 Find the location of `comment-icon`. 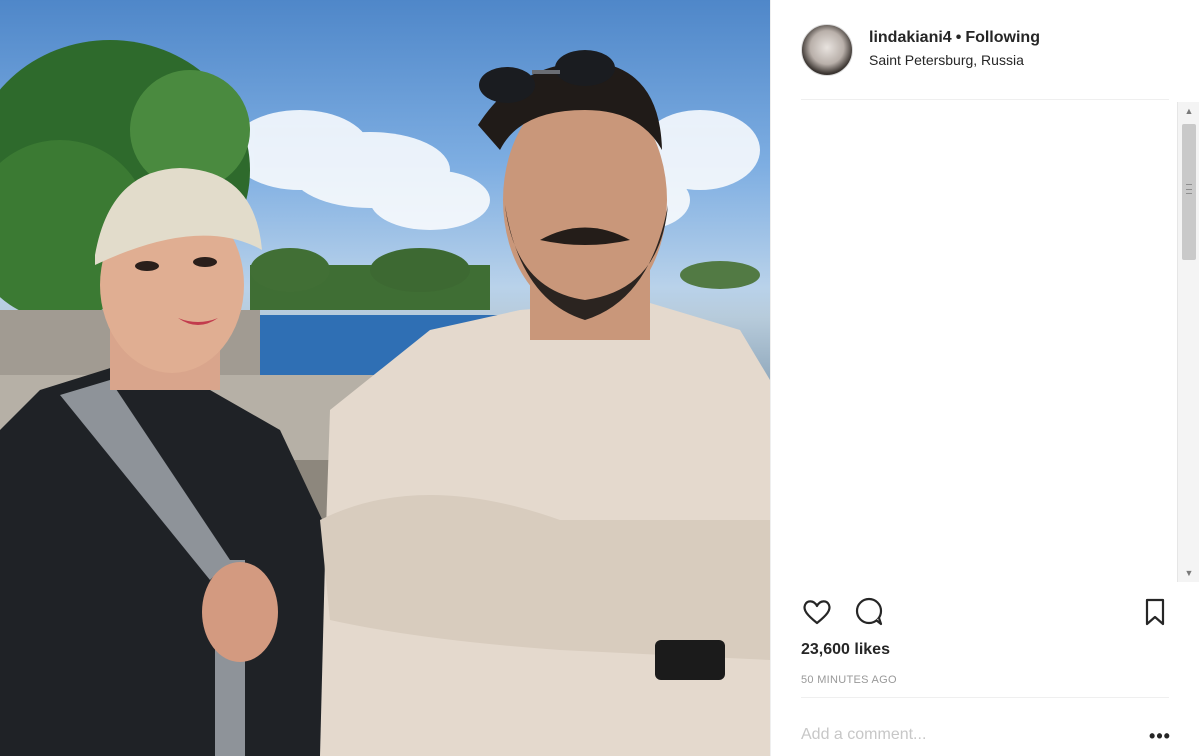

comment-icon is located at coordinates (869, 612).